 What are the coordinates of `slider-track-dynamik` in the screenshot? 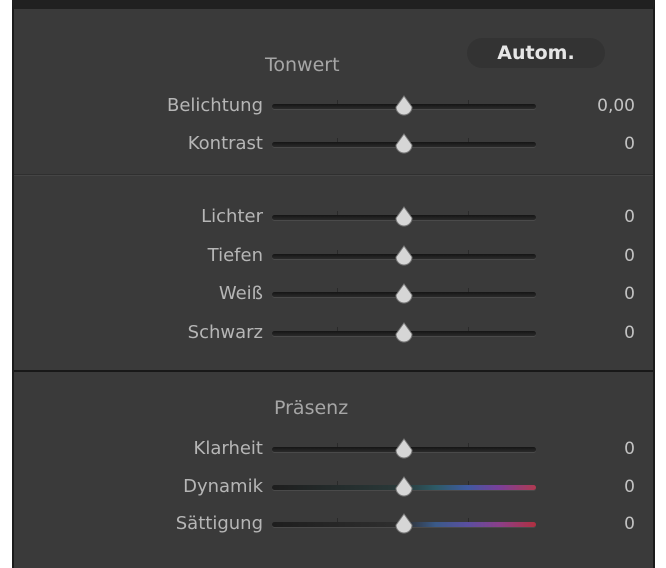 It's located at (404, 486).